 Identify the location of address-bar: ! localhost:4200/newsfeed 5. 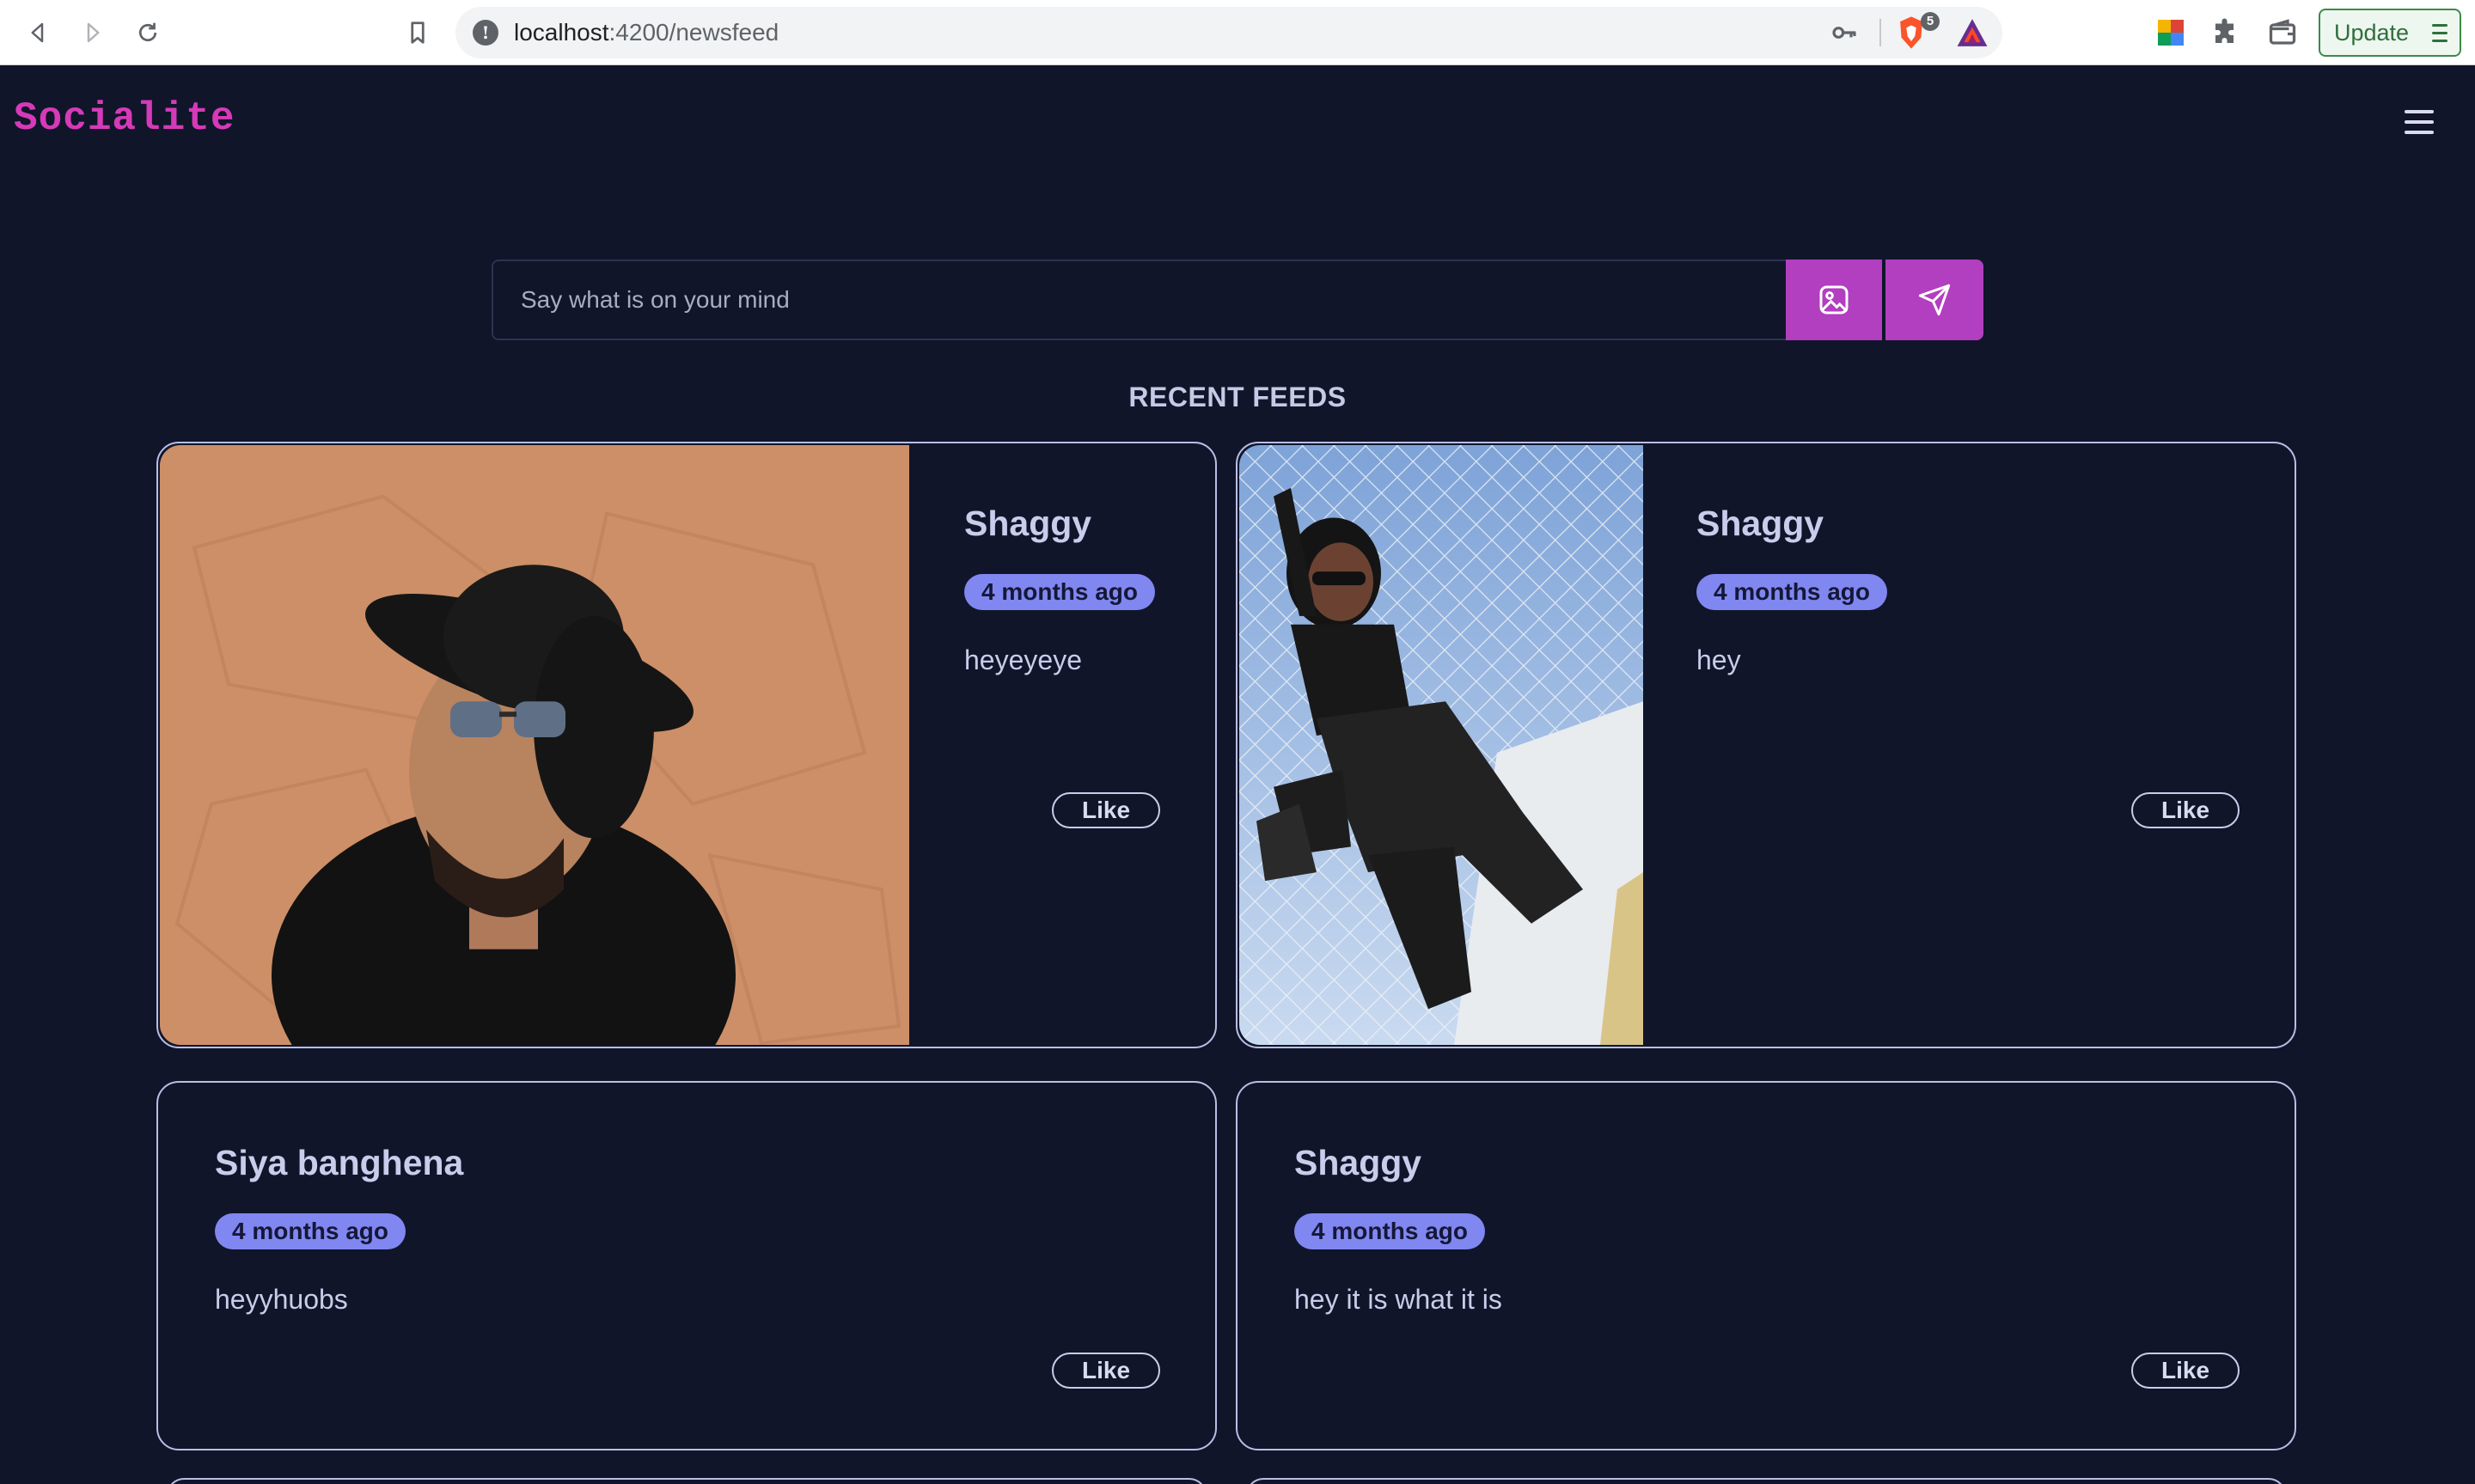
(1228, 32).